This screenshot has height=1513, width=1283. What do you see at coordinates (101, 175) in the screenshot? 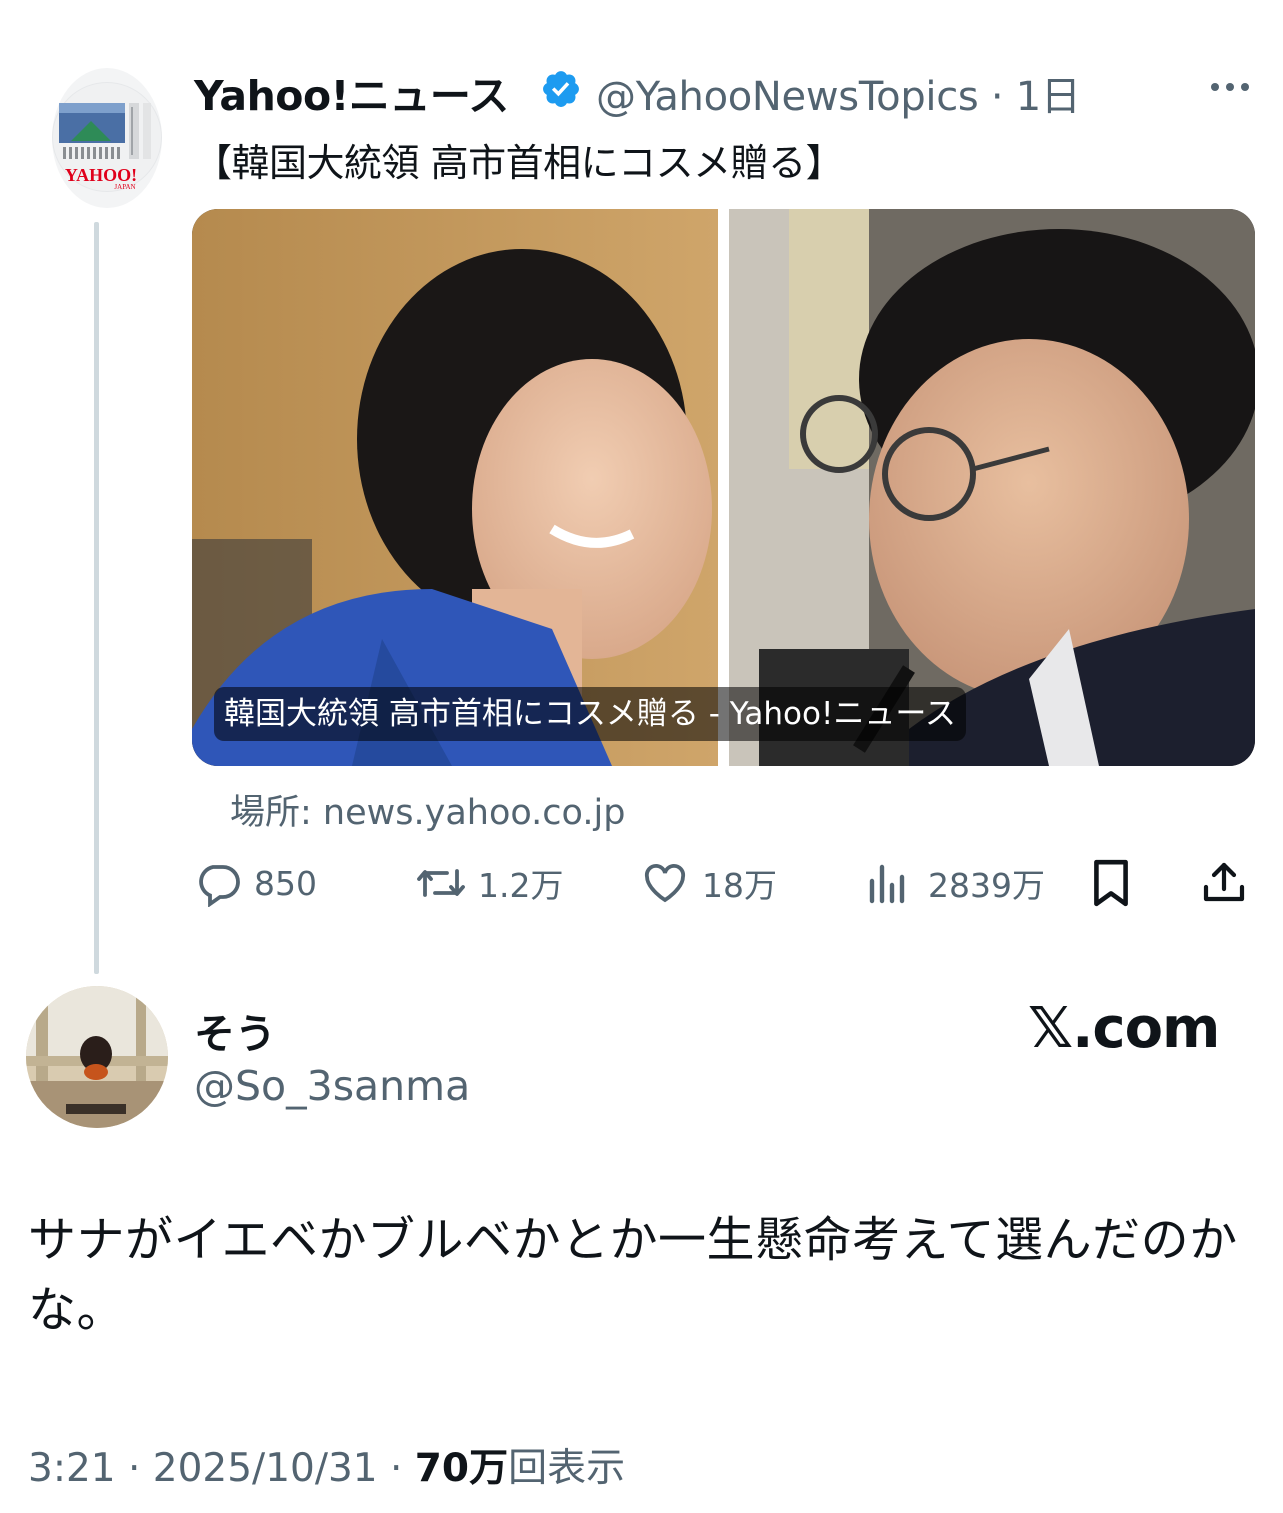
I see `yahoo-logo-text: YAHOO!` at bounding box center [101, 175].